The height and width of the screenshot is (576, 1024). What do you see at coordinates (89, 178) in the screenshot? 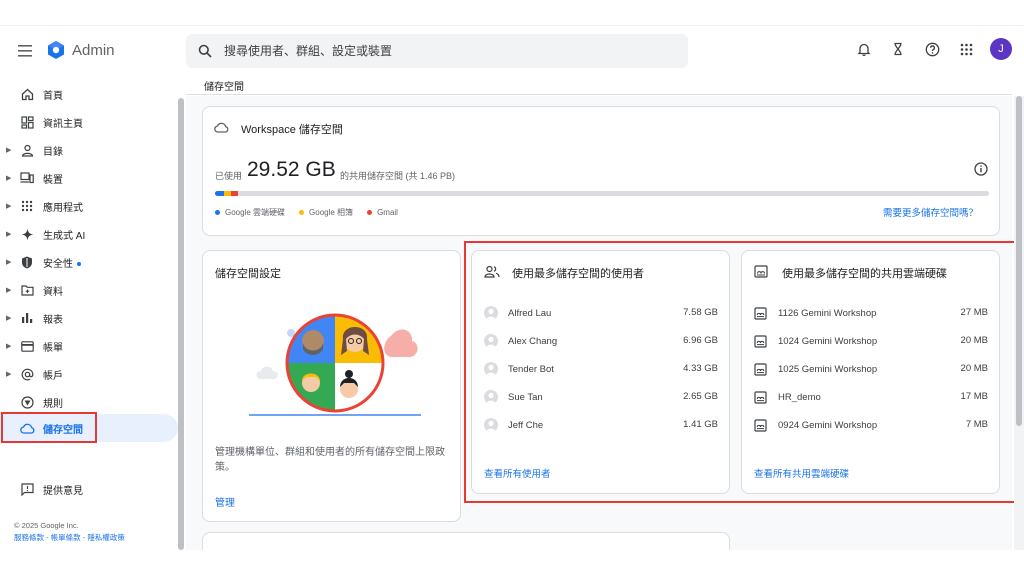
I see `sidebar-item-devices: ▶ 裝置` at bounding box center [89, 178].